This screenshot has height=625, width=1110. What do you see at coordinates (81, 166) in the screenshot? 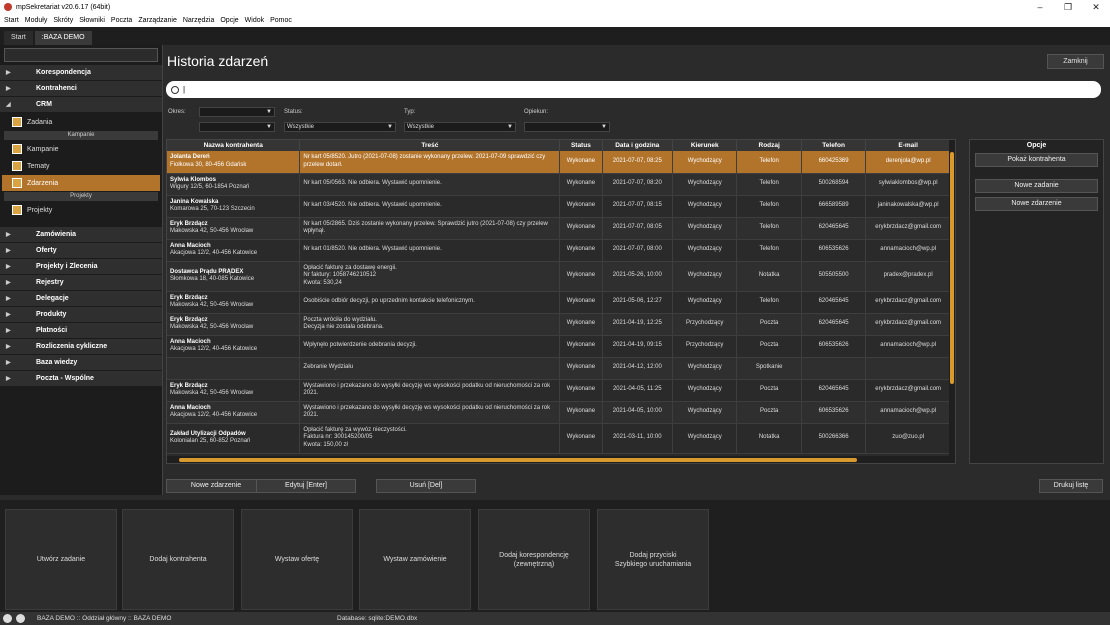
I see `sidebar-item-tematy: Tematy` at bounding box center [81, 166].